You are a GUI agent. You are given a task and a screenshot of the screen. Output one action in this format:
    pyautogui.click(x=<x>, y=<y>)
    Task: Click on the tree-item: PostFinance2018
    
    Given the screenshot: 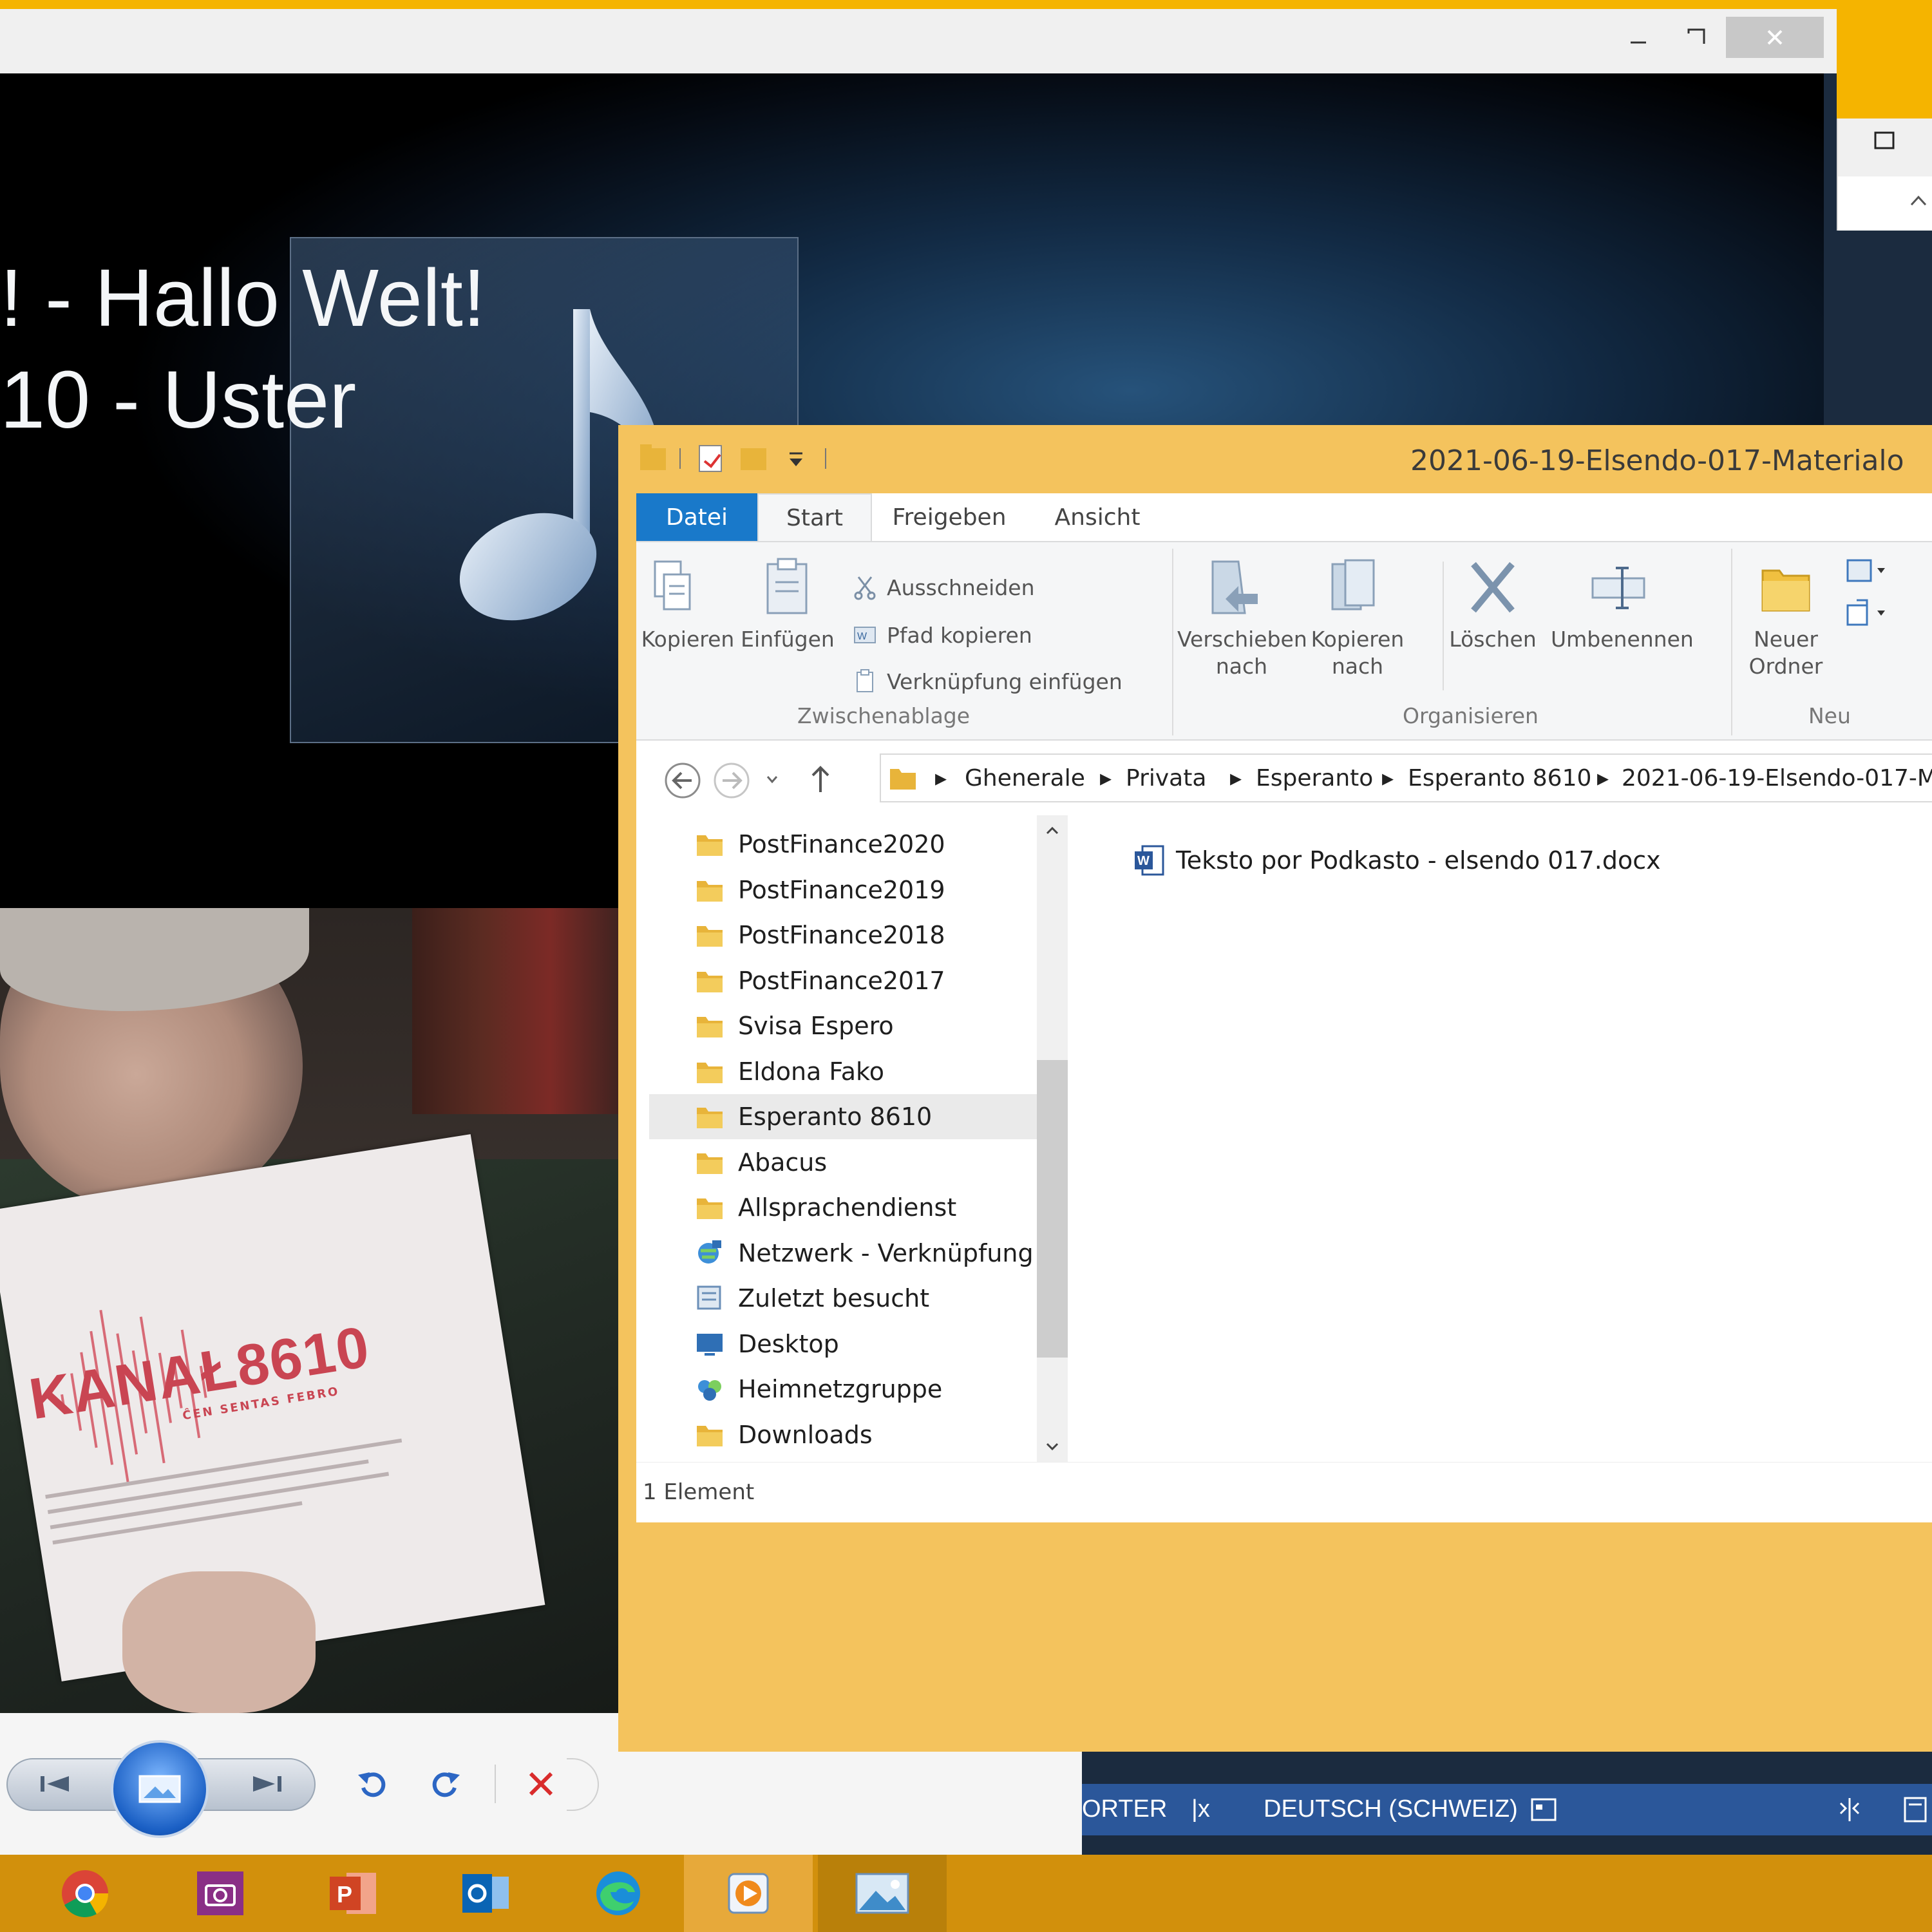 What is the action you would take?
    pyautogui.click(x=848, y=936)
    